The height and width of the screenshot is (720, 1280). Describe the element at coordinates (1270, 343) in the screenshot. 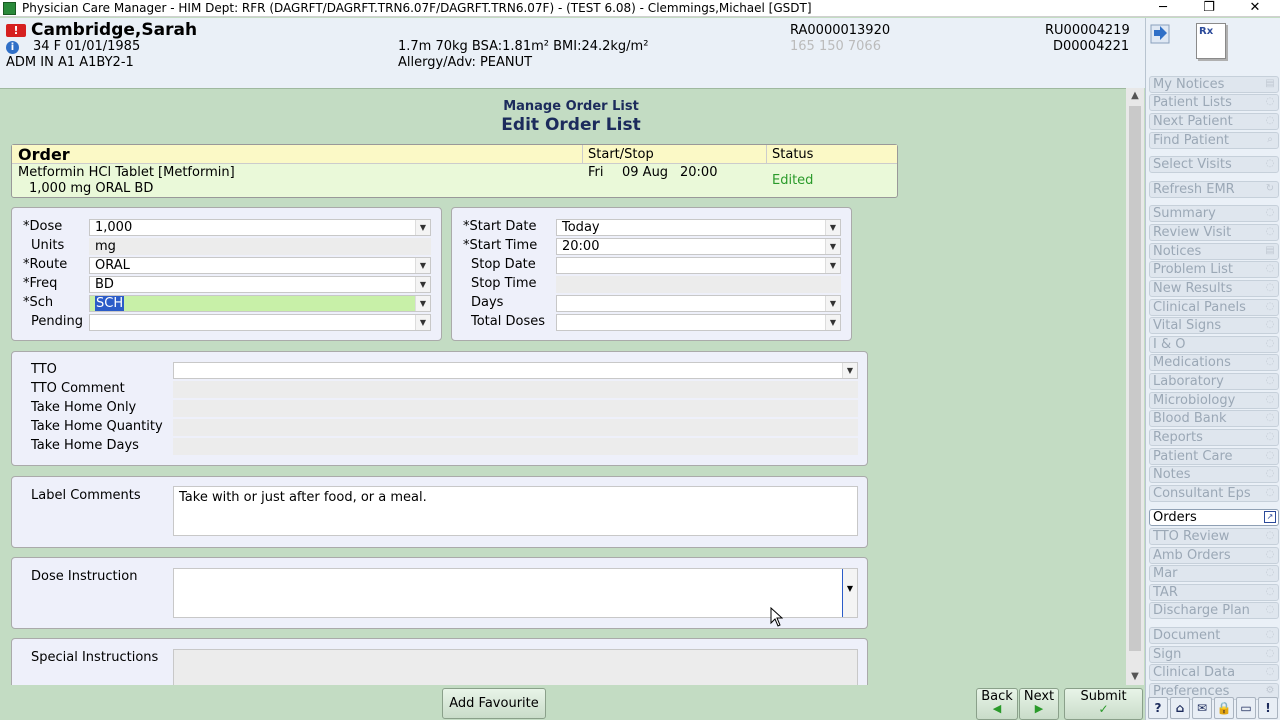

I see `io-icon: ◌` at that location.